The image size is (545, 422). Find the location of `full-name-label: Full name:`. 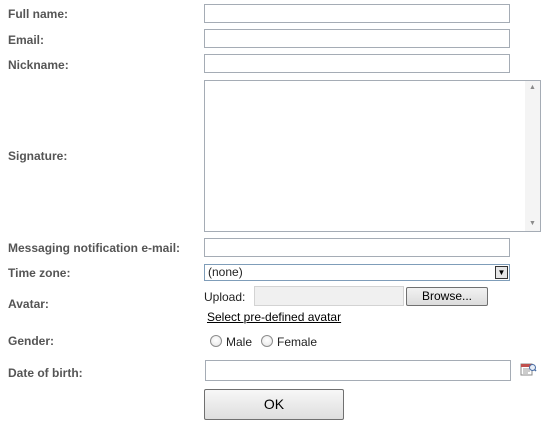

full-name-label: Full name: is located at coordinates (38, 14).